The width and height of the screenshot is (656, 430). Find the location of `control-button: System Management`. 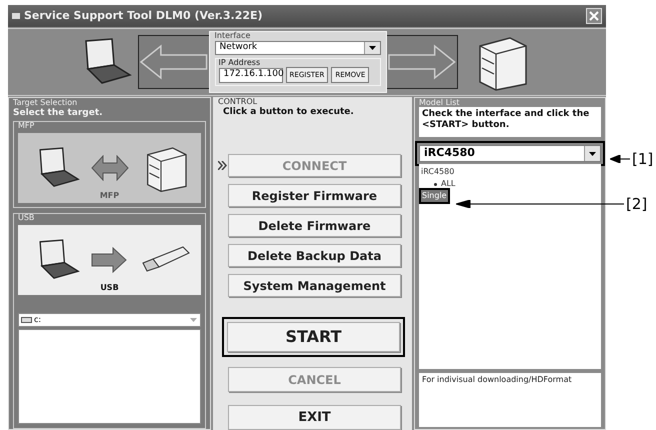

control-button: System Management is located at coordinates (314, 285).